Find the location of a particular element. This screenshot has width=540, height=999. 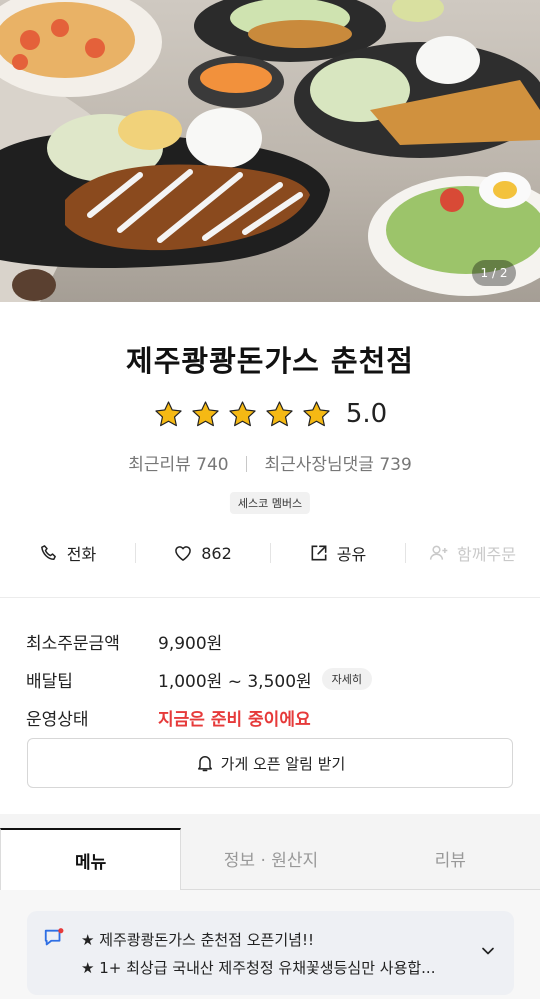

tab-info-origin: 정보 · 원산지 is located at coordinates (270, 858).